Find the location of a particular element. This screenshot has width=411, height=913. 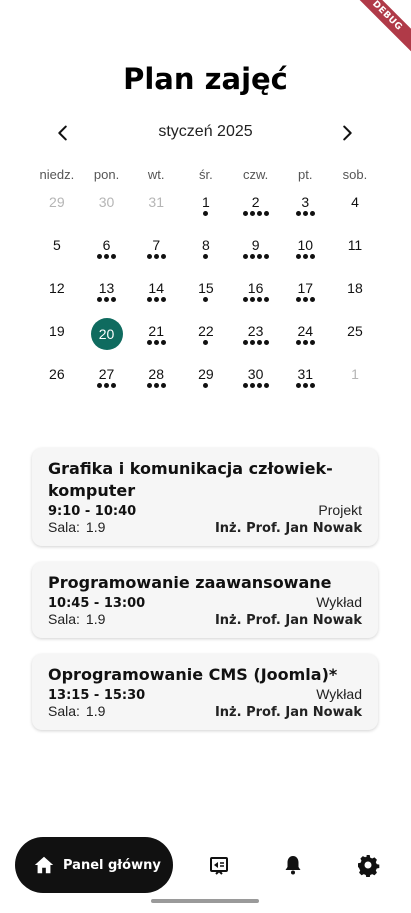

month-navigation: styczeń 2025 is located at coordinates (205, 133).